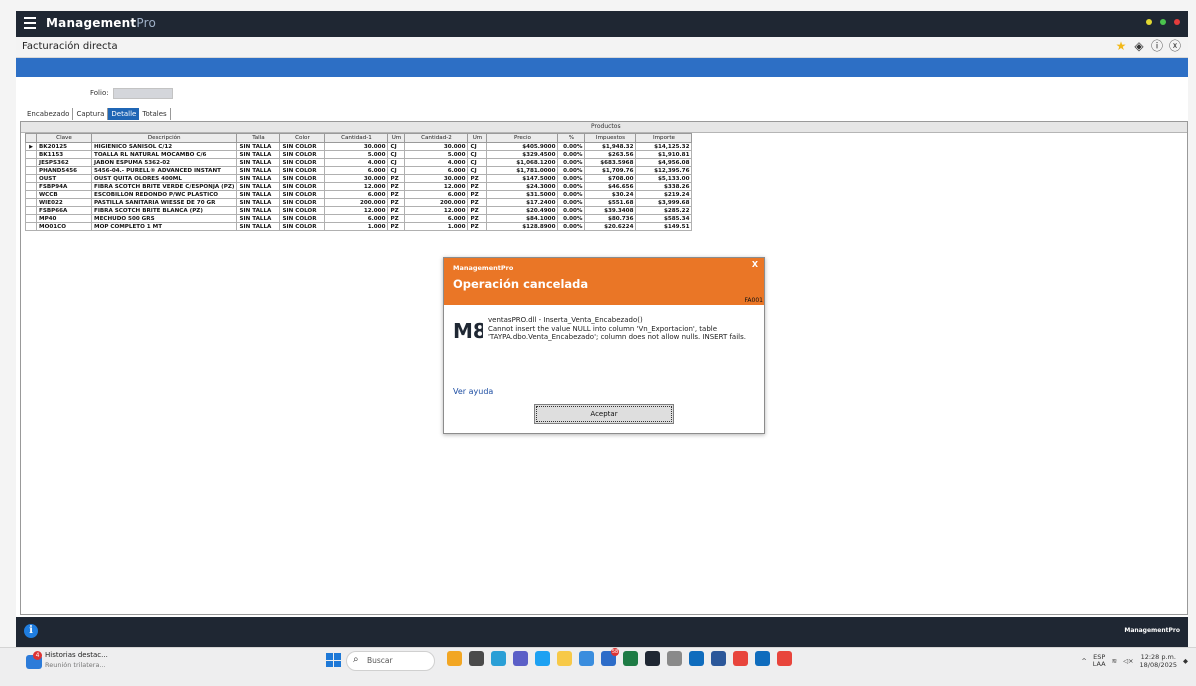  I want to click on layers-icon: ◈, so click(1139, 46).